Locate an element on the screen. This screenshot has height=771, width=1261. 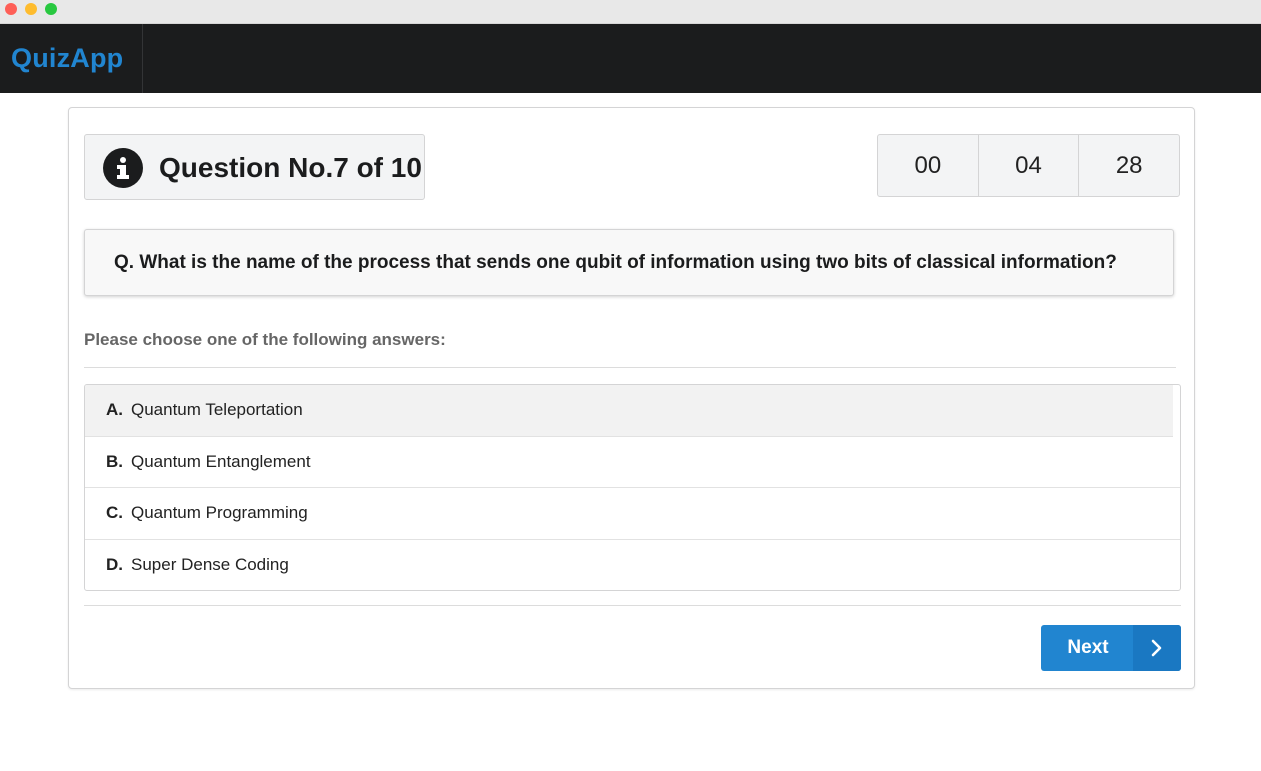
answer-text: Quantum Teleportation is located at coordinates (217, 410).